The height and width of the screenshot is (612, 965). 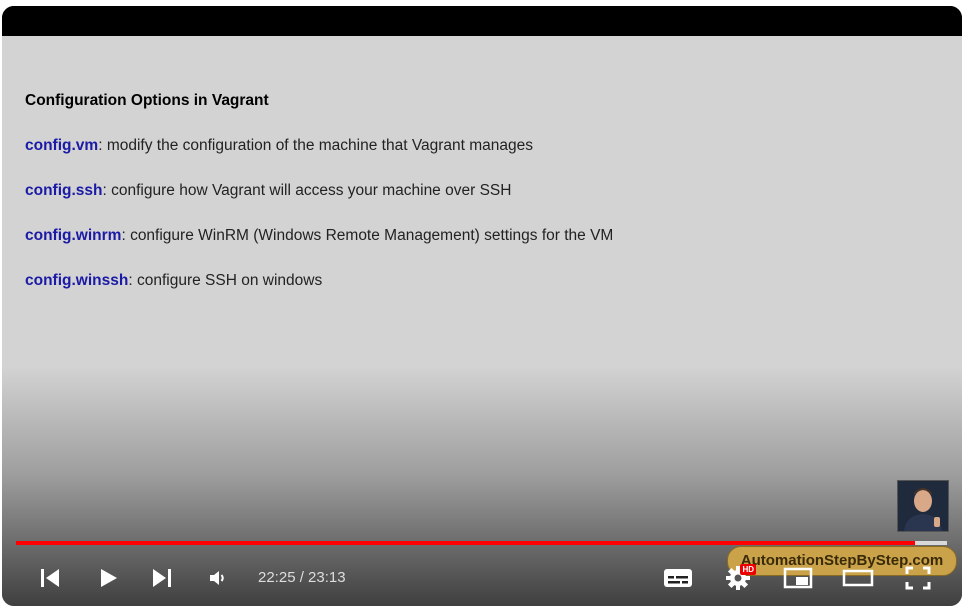 I want to click on fullscreen-button, so click(x=918, y=578).